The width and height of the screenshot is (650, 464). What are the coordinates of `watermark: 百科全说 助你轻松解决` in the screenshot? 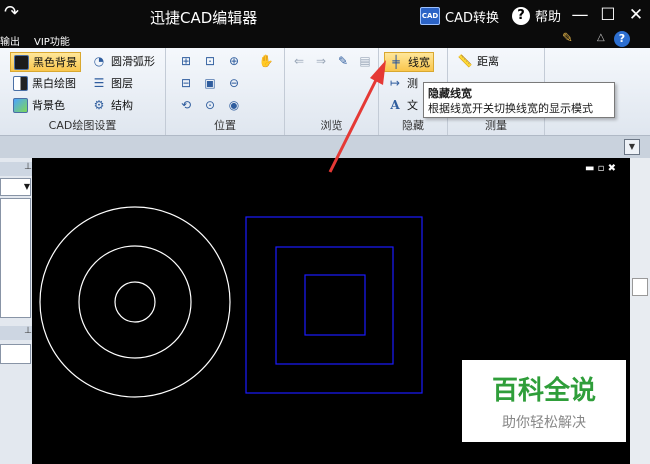 It's located at (544, 401).